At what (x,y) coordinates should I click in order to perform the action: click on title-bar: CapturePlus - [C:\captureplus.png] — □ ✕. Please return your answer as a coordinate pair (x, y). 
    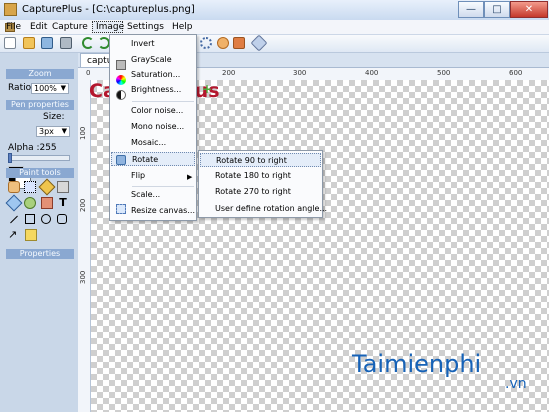
    Looking at the image, I should click on (274, 10).